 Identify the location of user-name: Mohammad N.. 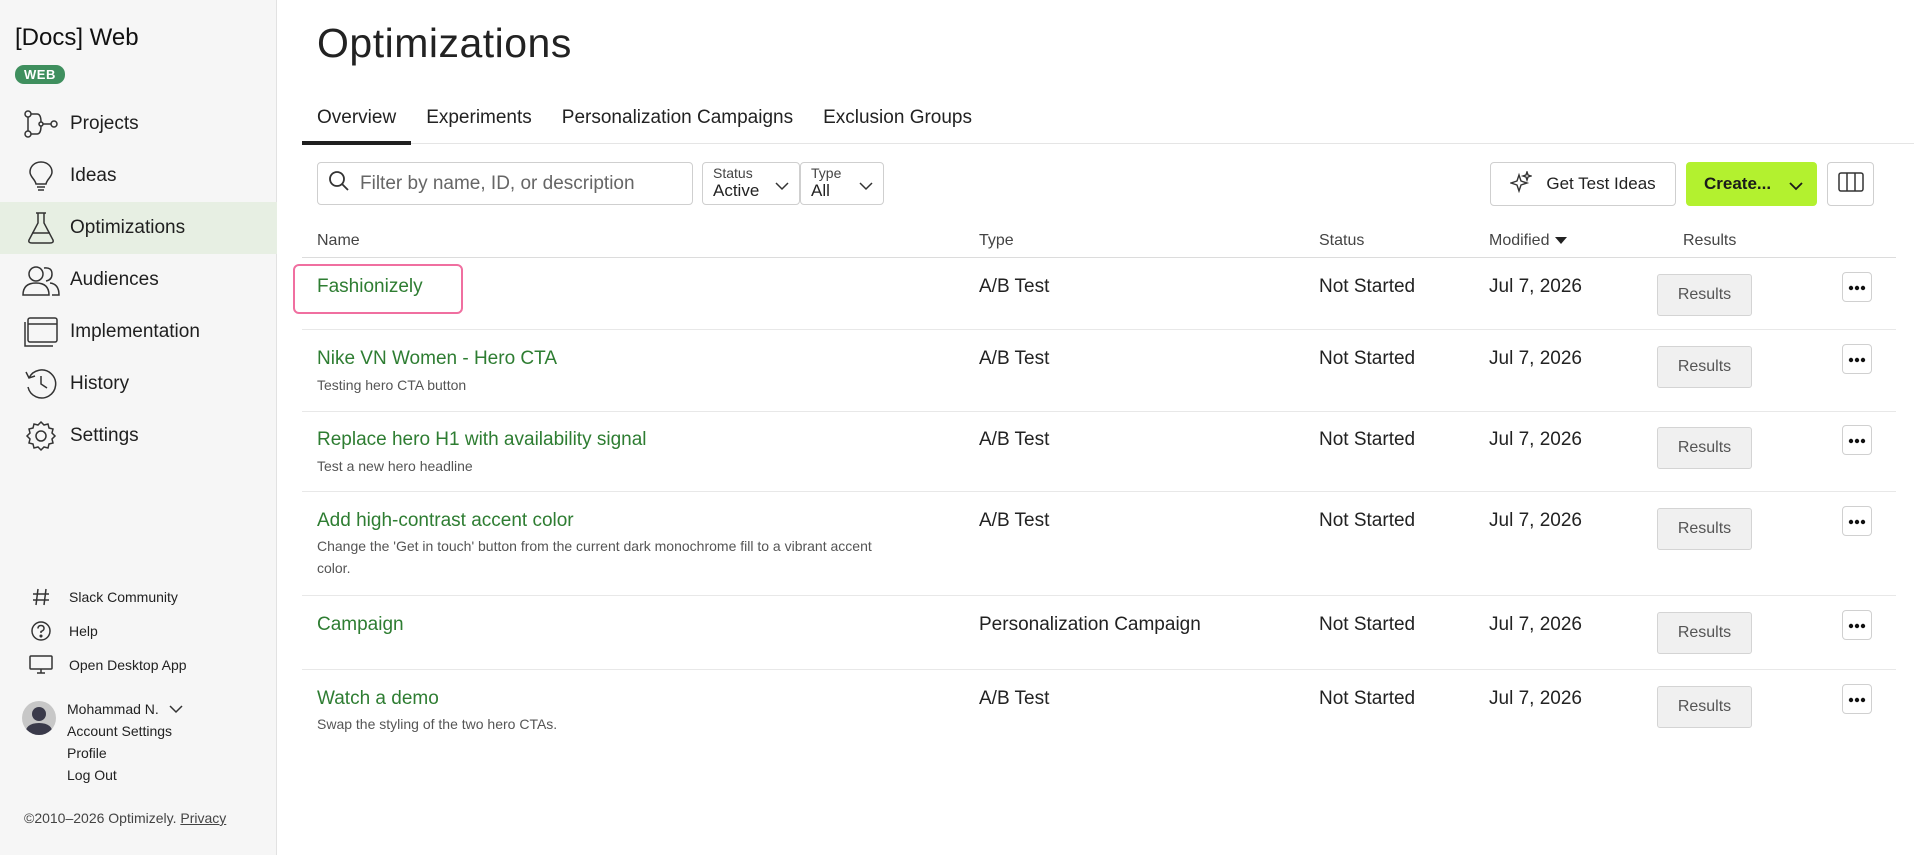
(113, 709).